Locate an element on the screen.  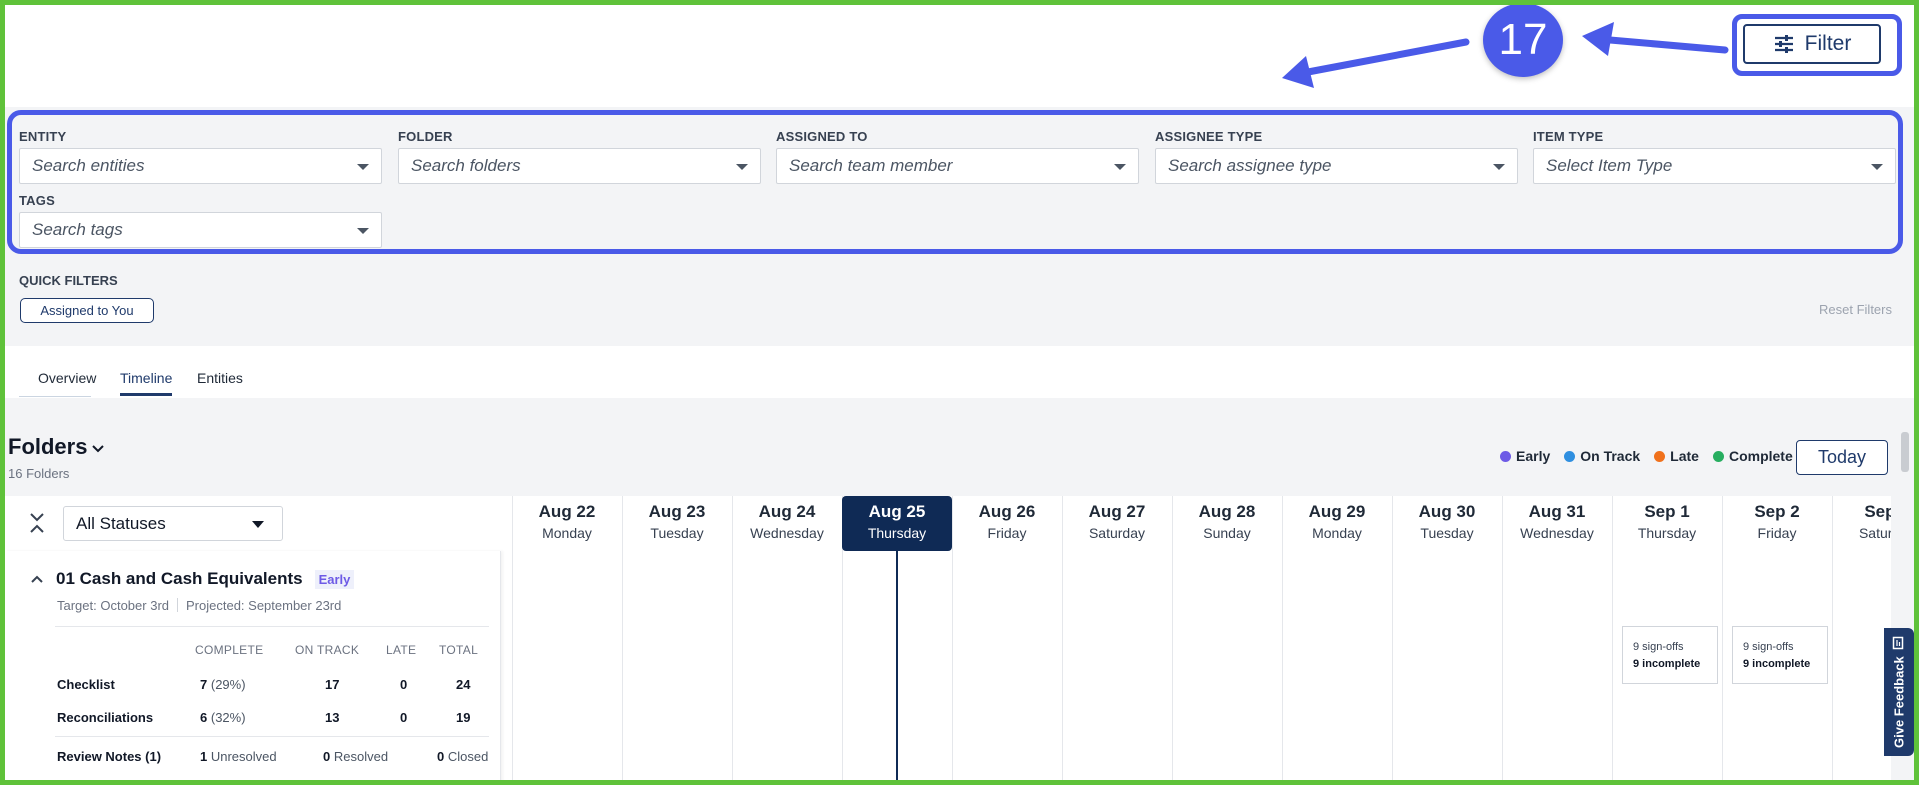
unresolved-count: 1 is located at coordinates (204, 756).